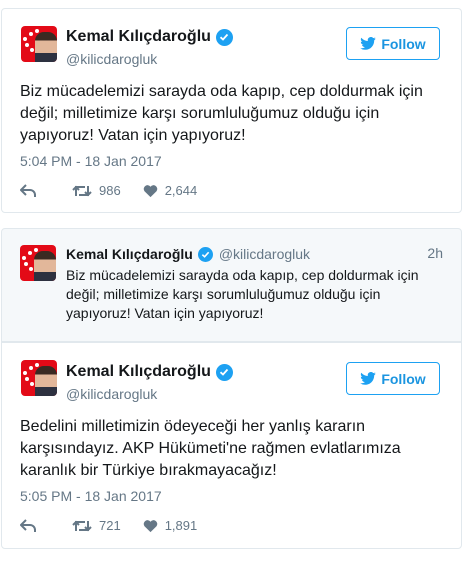  What do you see at coordinates (181, 190) in the screenshot?
I see `like-count: 2,644` at bounding box center [181, 190].